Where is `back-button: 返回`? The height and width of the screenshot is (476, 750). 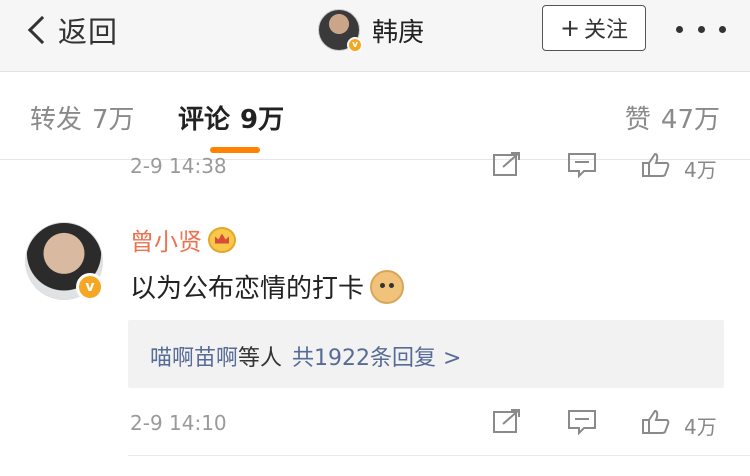
back-button: 返回 is located at coordinates (69, 30).